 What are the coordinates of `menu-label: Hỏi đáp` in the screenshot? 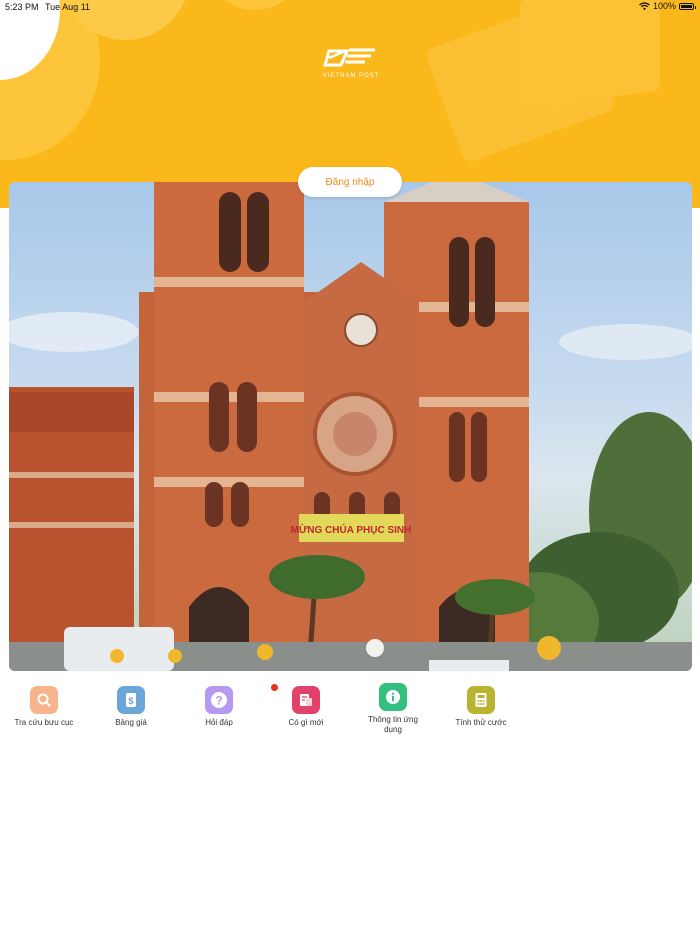 It's located at (219, 722).